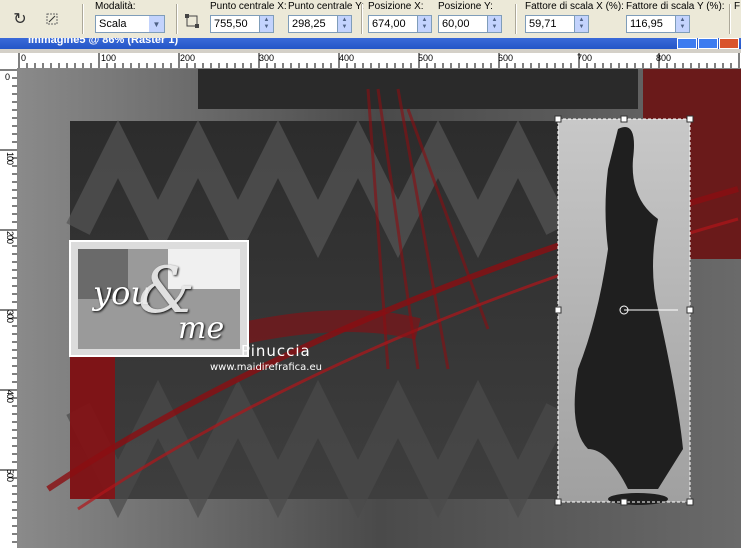 Image resolution: width=741 pixels, height=548 pixels. What do you see at coordinates (708, 43) in the screenshot?
I see `maximize-button` at bounding box center [708, 43].